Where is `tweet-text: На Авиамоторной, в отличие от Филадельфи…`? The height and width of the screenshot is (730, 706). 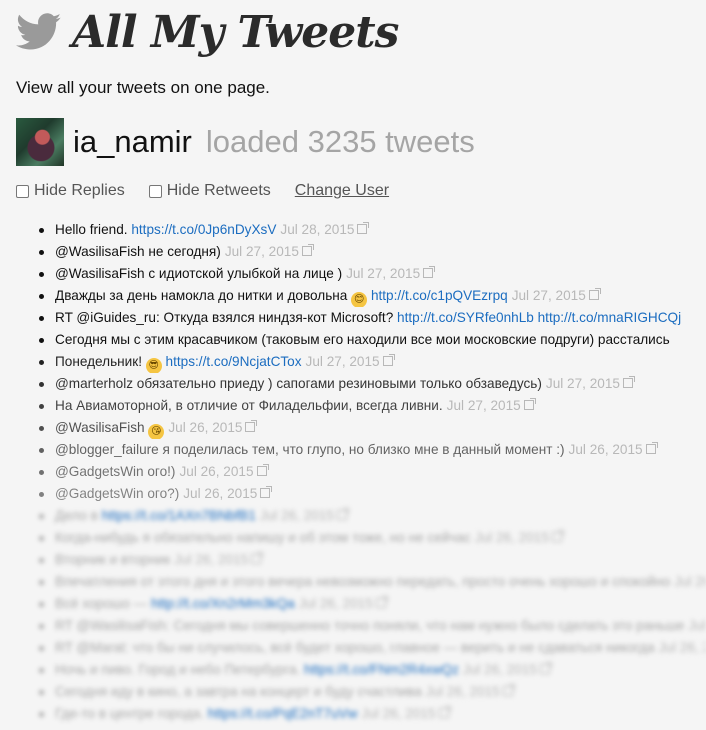
tweet-text: На Авиамоторной, в отличие от Филадельфи… is located at coordinates (249, 405).